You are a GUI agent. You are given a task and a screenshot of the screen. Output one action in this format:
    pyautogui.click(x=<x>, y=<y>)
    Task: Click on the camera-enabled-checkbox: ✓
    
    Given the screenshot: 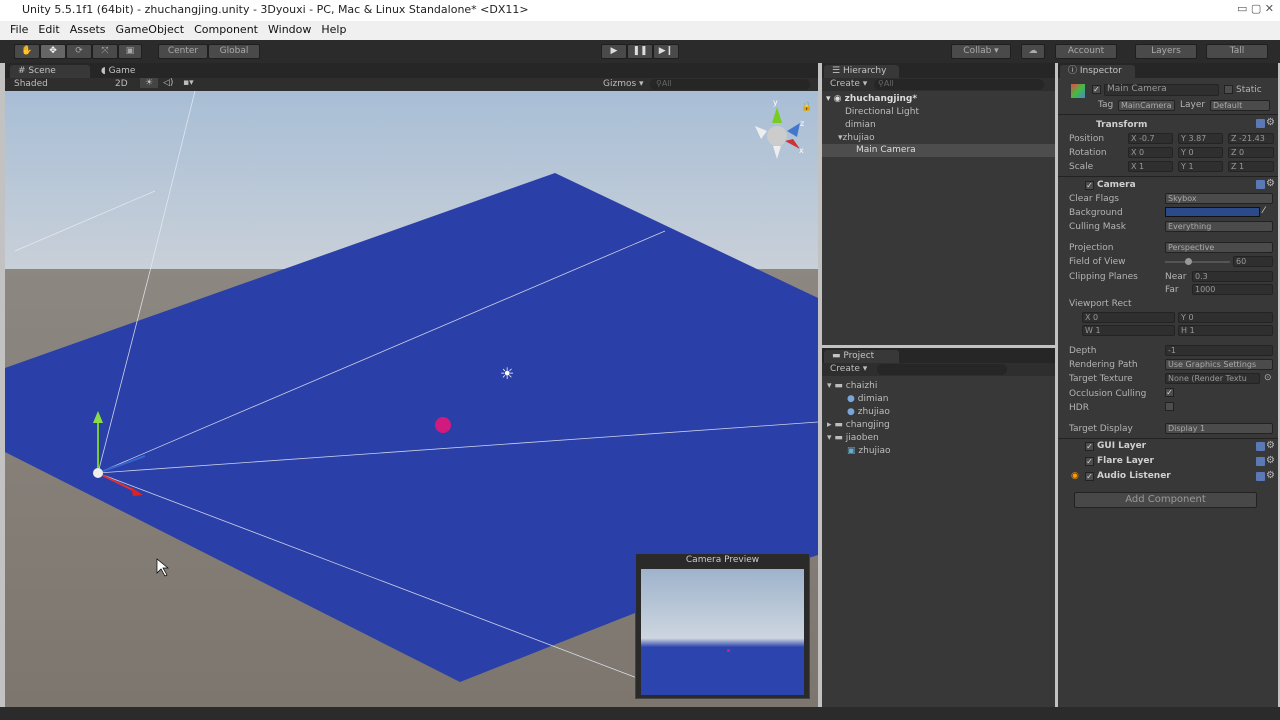 What is the action you would take?
    pyautogui.click(x=1089, y=185)
    